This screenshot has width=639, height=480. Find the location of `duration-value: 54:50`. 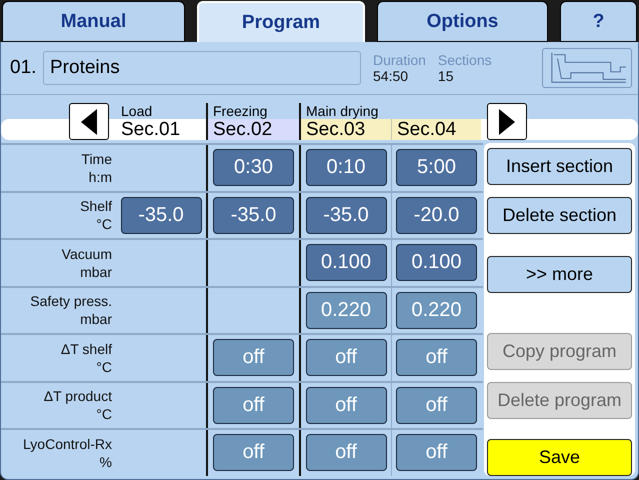

duration-value: 54:50 is located at coordinates (391, 76).